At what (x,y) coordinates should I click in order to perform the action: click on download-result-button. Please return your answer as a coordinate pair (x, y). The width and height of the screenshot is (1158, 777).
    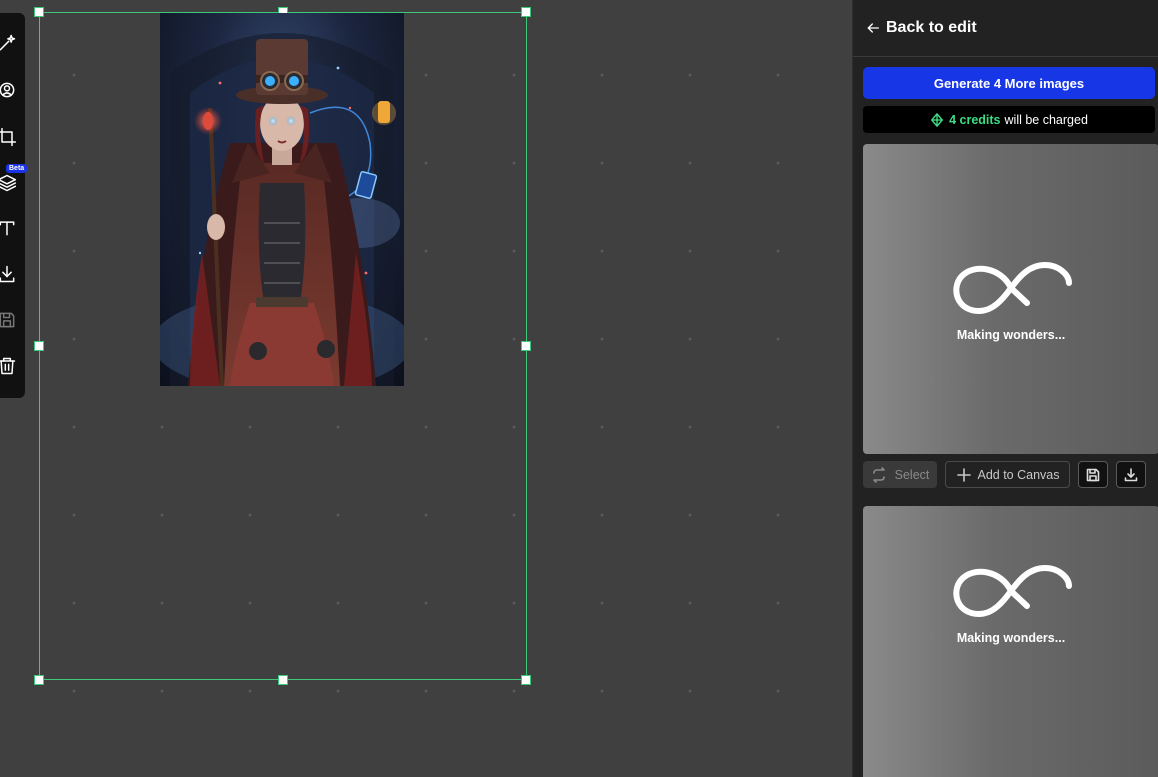
    Looking at the image, I should click on (1131, 474).